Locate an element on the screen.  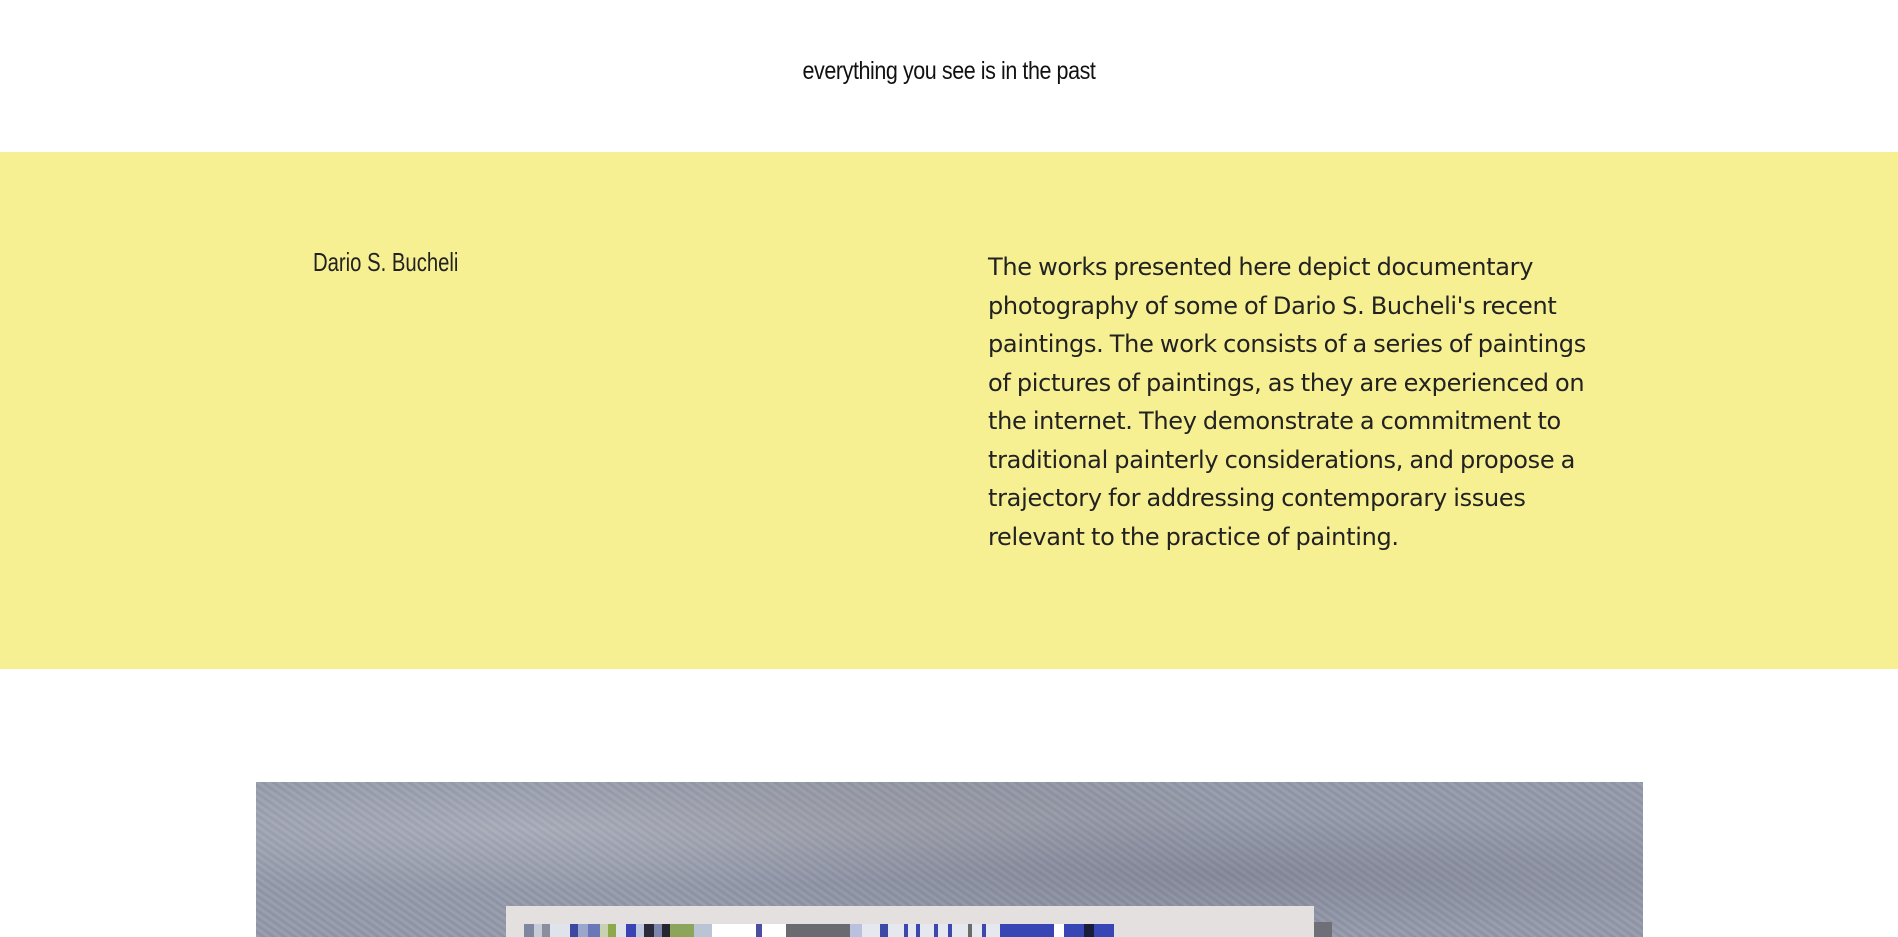
painting-shadow is located at coordinates (1323, 929).